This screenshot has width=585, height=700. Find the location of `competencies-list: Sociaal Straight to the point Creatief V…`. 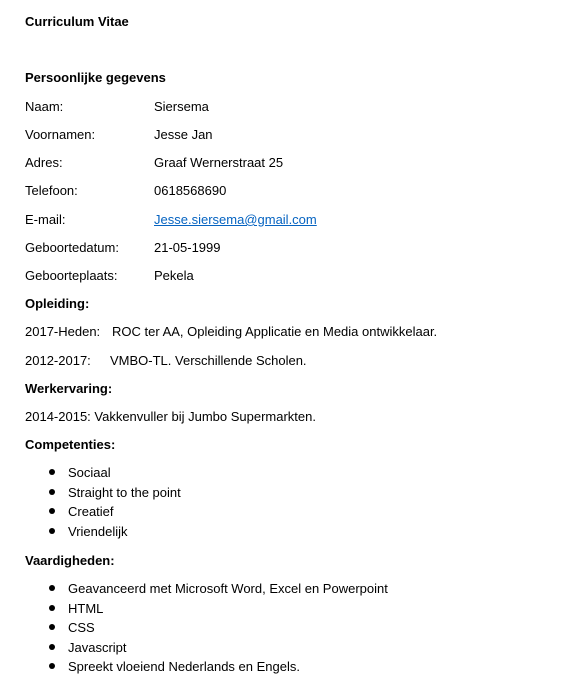

competencies-list: Sociaal Straight to the point Creatief V… is located at coordinates (103, 504).